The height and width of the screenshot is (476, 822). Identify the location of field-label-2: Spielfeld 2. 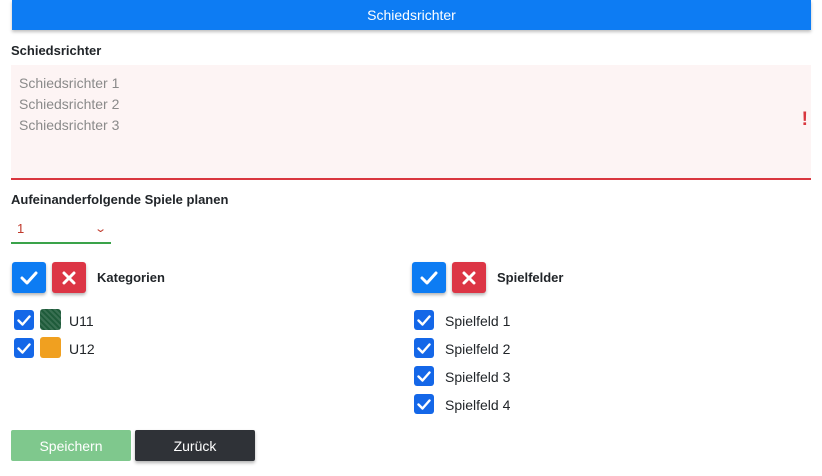
(478, 349).